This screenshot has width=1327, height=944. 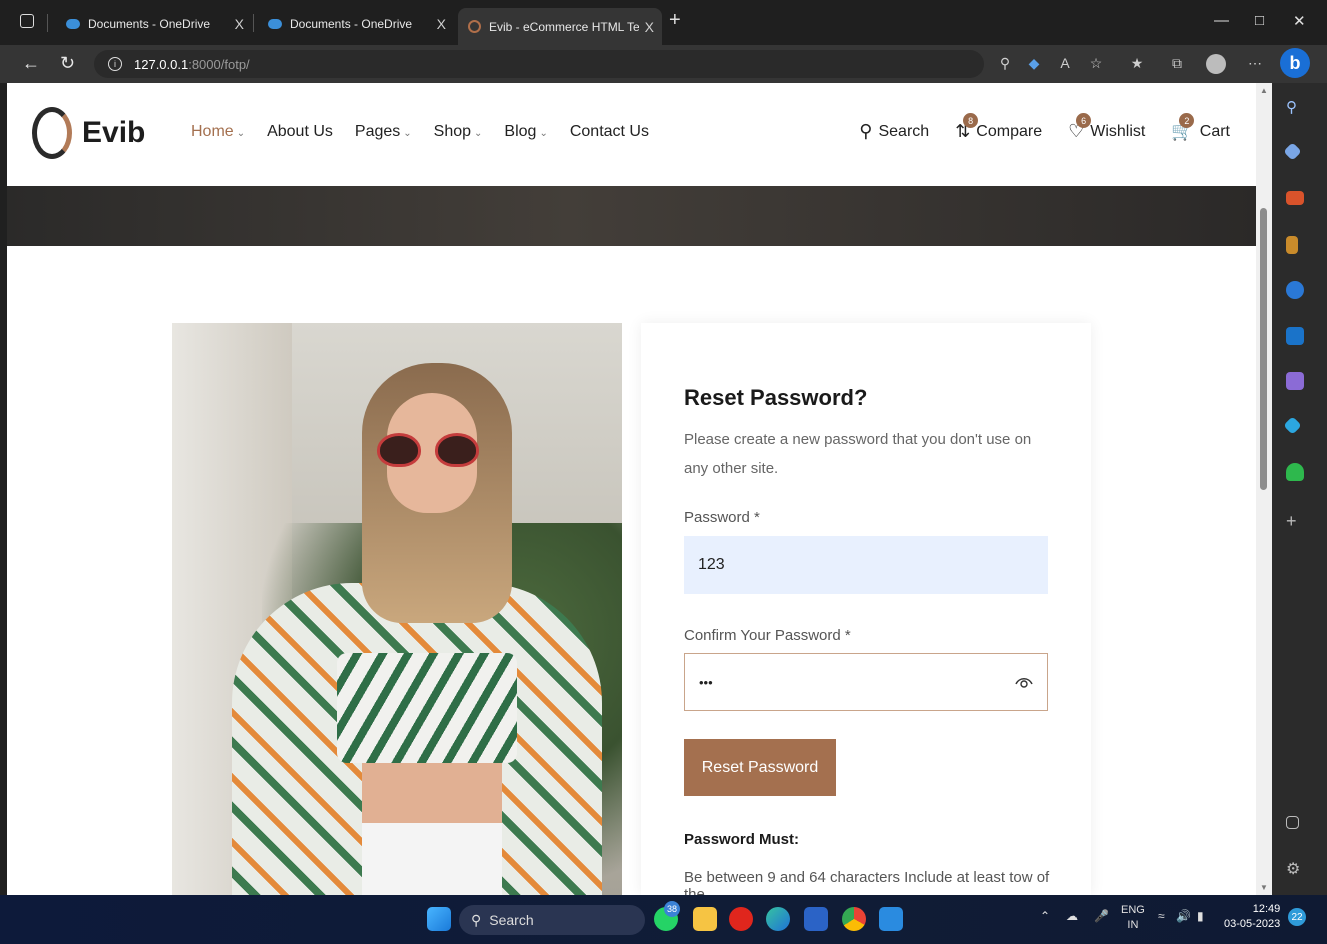 I want to click on nav-item-home: Home ⌄, so click(x=218, y=132).